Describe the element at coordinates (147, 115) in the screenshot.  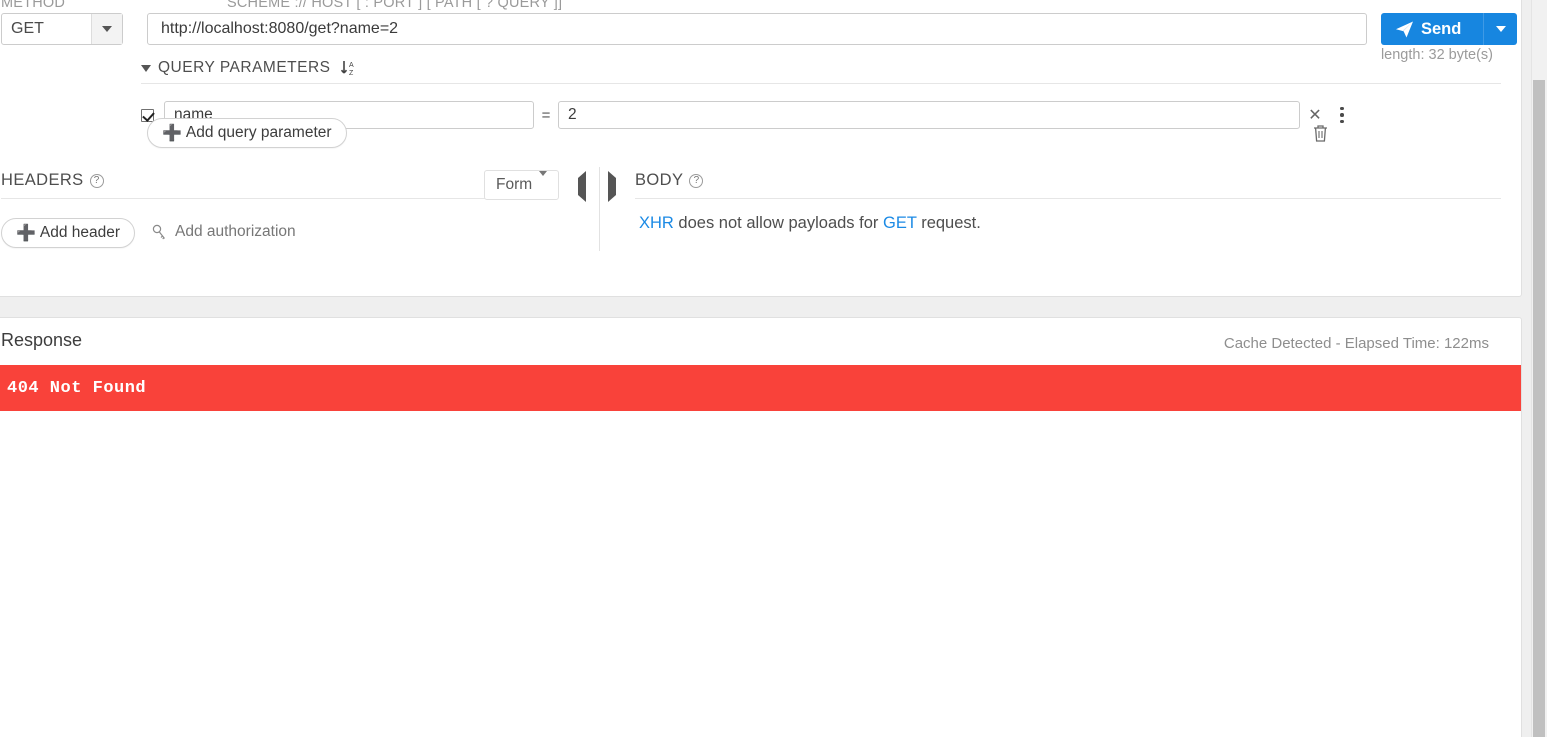
I see `query-parameter-enabled-checkbox` at that location.